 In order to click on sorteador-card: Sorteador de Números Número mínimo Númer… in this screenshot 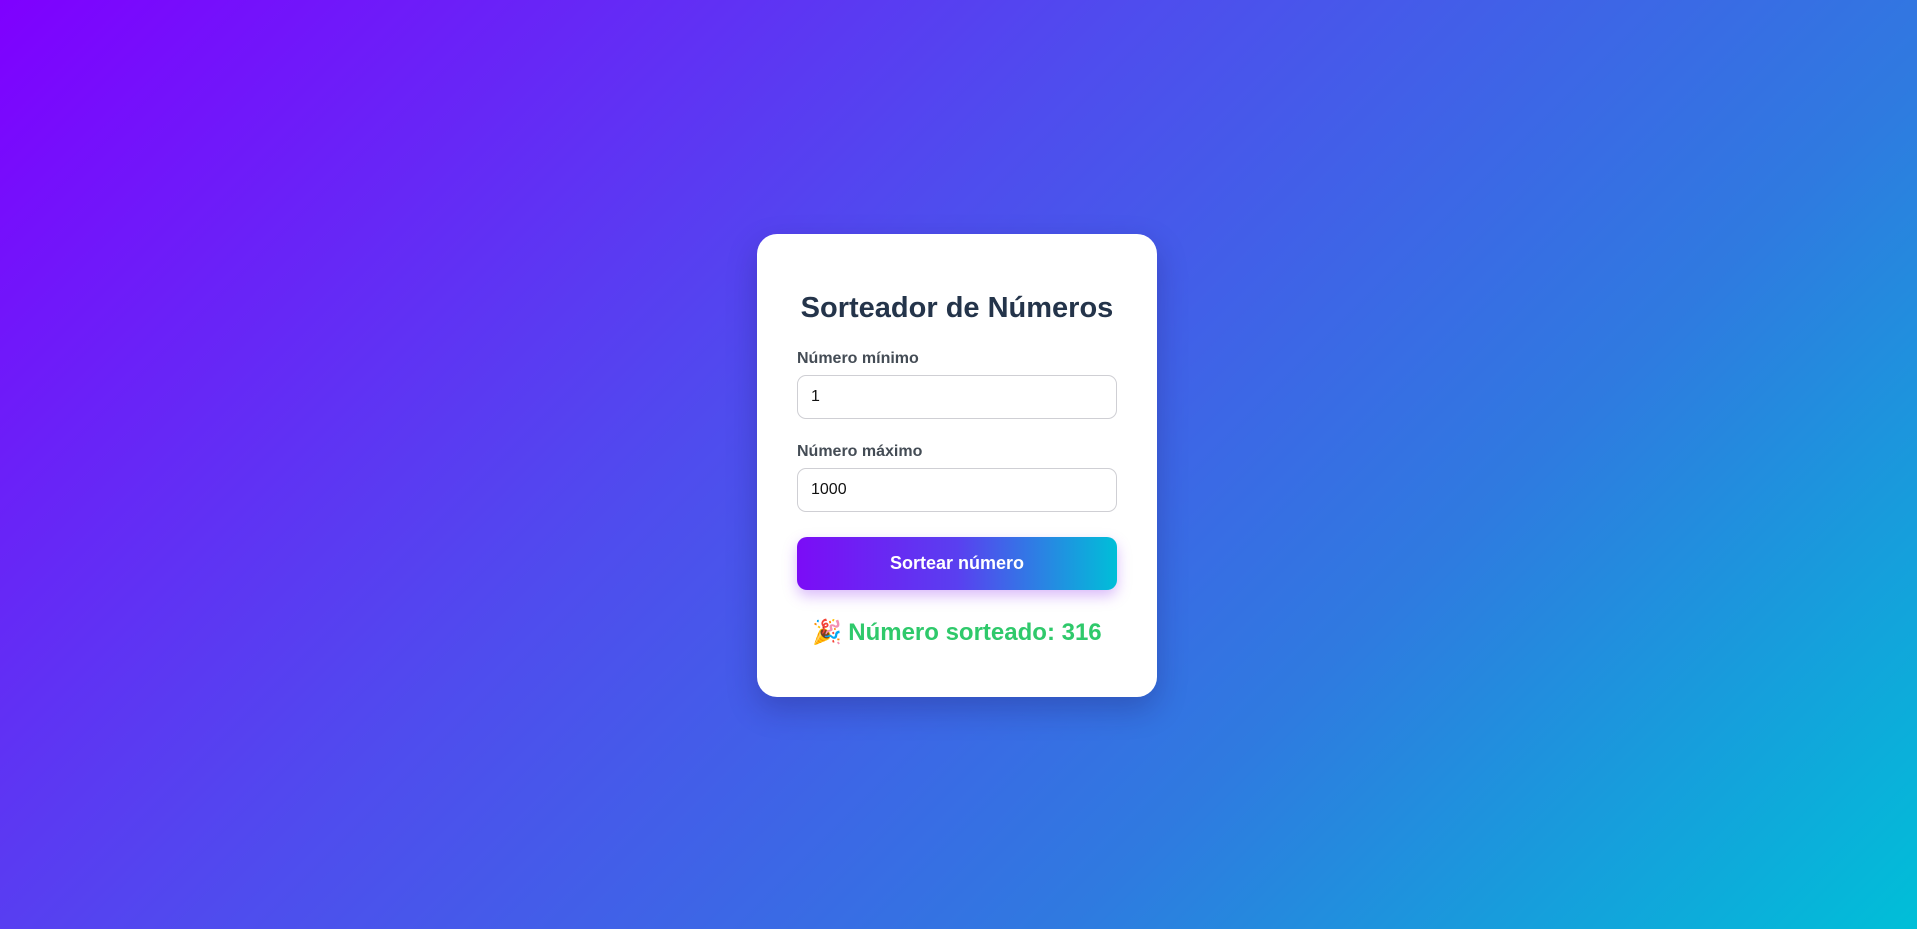, I will do `click(957, 465)`.